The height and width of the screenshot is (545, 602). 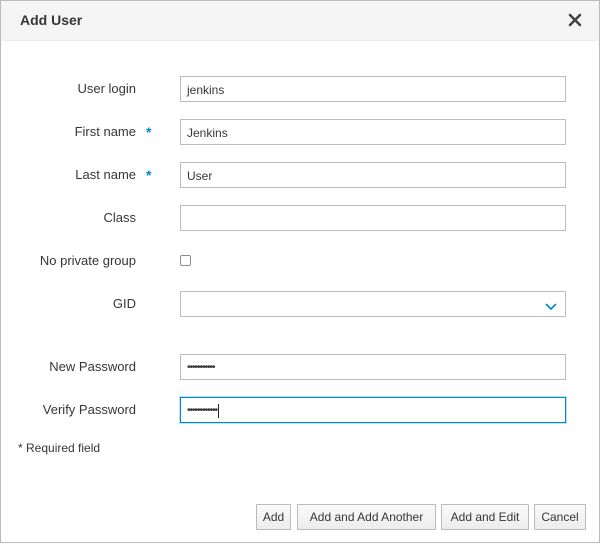 I want to click on last-name-value: User, so click(x=200, y=175).